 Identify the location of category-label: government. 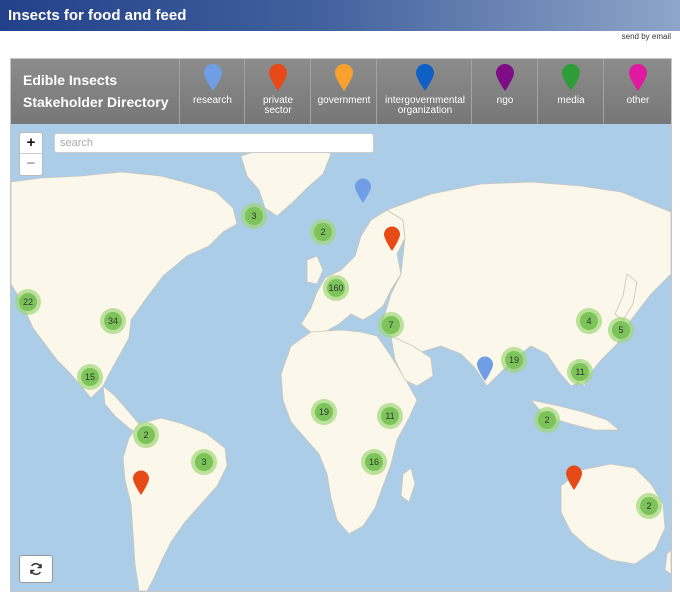
(344, 100).